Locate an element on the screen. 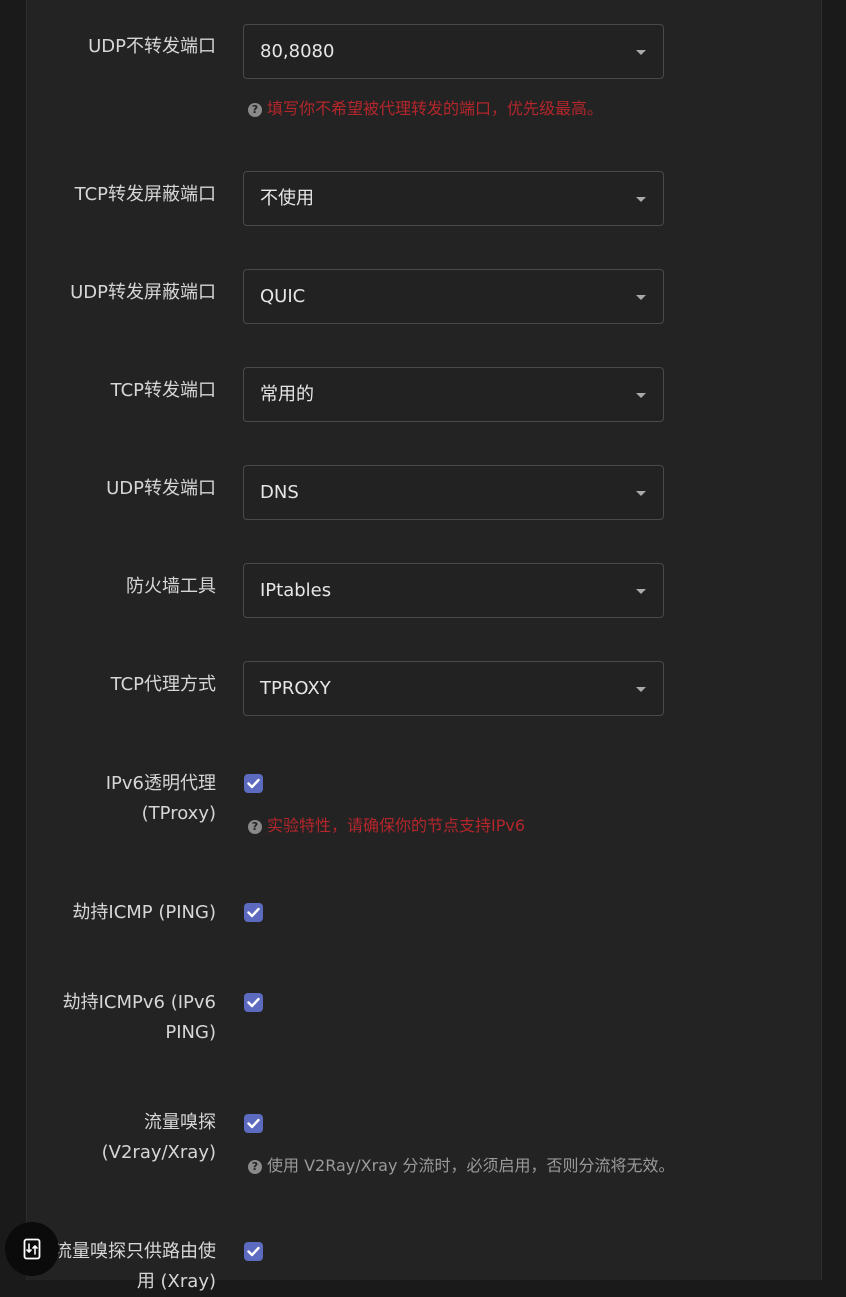  udp-block-ports-label: UDP转发屏蔽端口 is located at coordinates (143, 292).